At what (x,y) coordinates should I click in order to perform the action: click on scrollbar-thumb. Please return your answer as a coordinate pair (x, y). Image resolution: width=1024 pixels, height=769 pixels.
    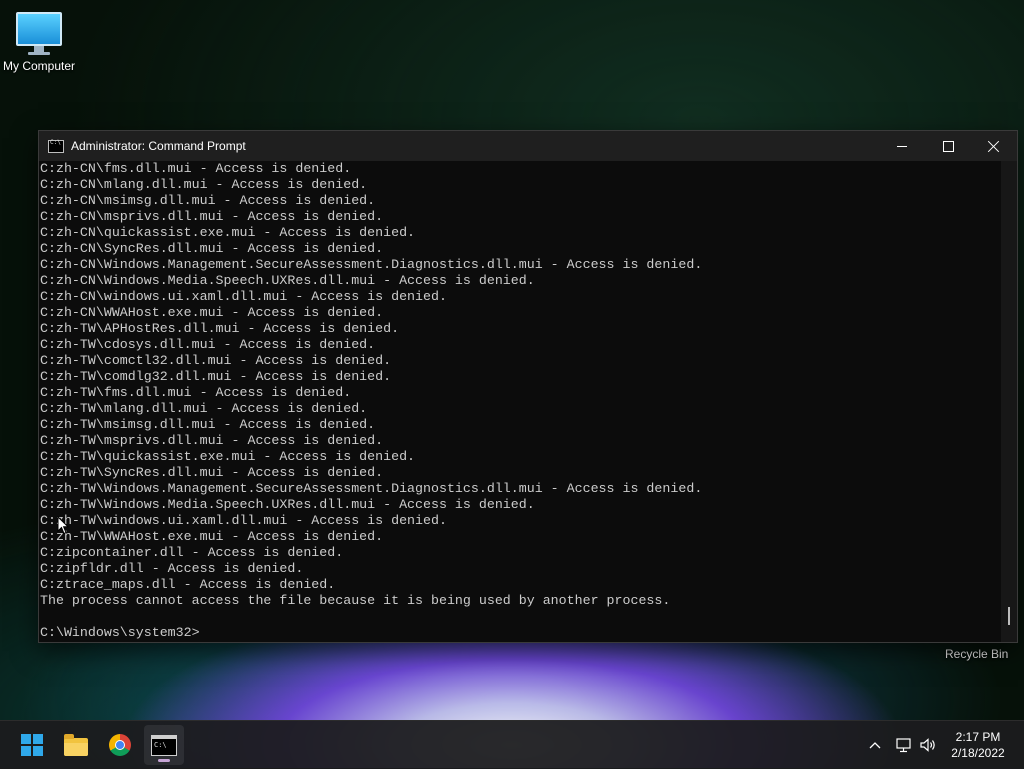
    Looking at the image, I should click on (1009, 616).